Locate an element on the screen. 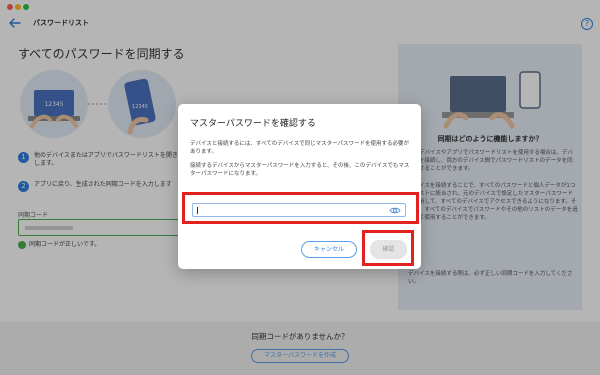 This screenshot has height=375, width=600. dialog-title: マスターパスワードを確認する is located at coordinates (253, 124).